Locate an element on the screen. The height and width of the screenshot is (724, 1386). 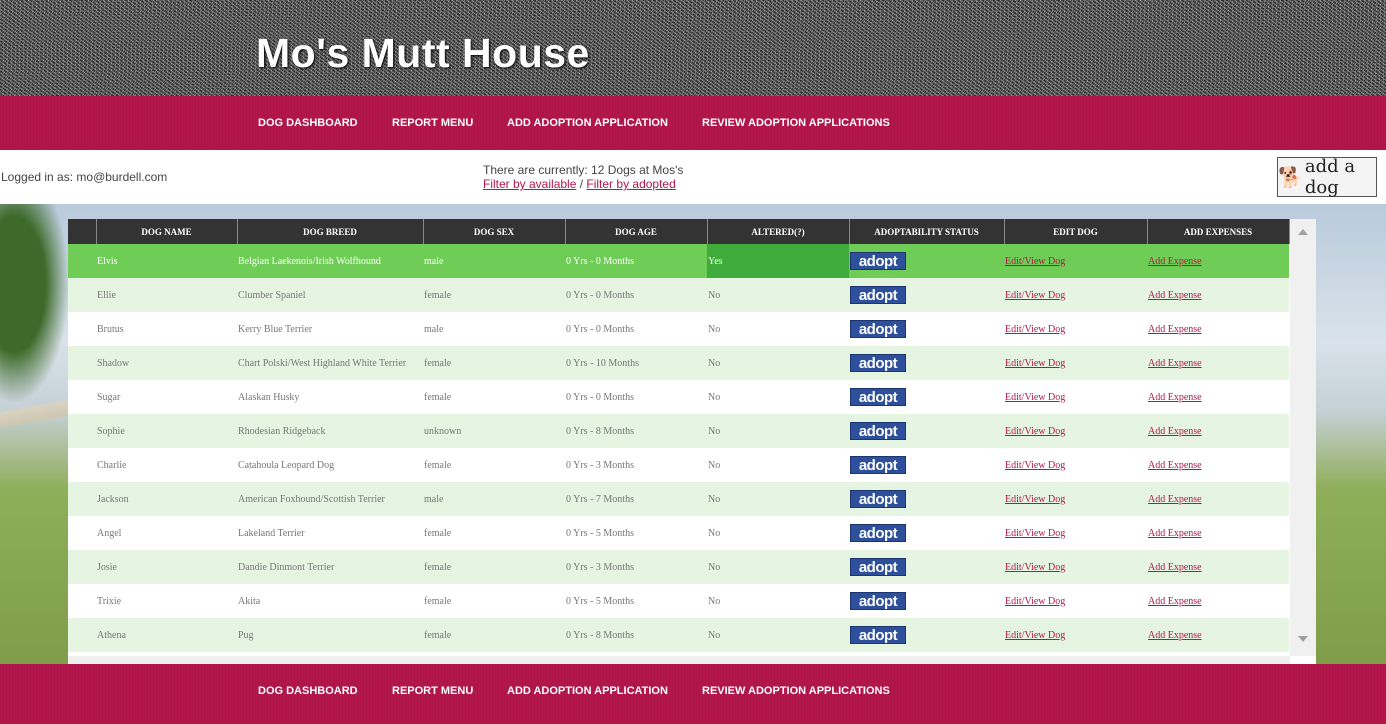
nav-review-adoption-applications: REVIEW ADOPTION APPLICATIONS is located at coordinates (796, 123).